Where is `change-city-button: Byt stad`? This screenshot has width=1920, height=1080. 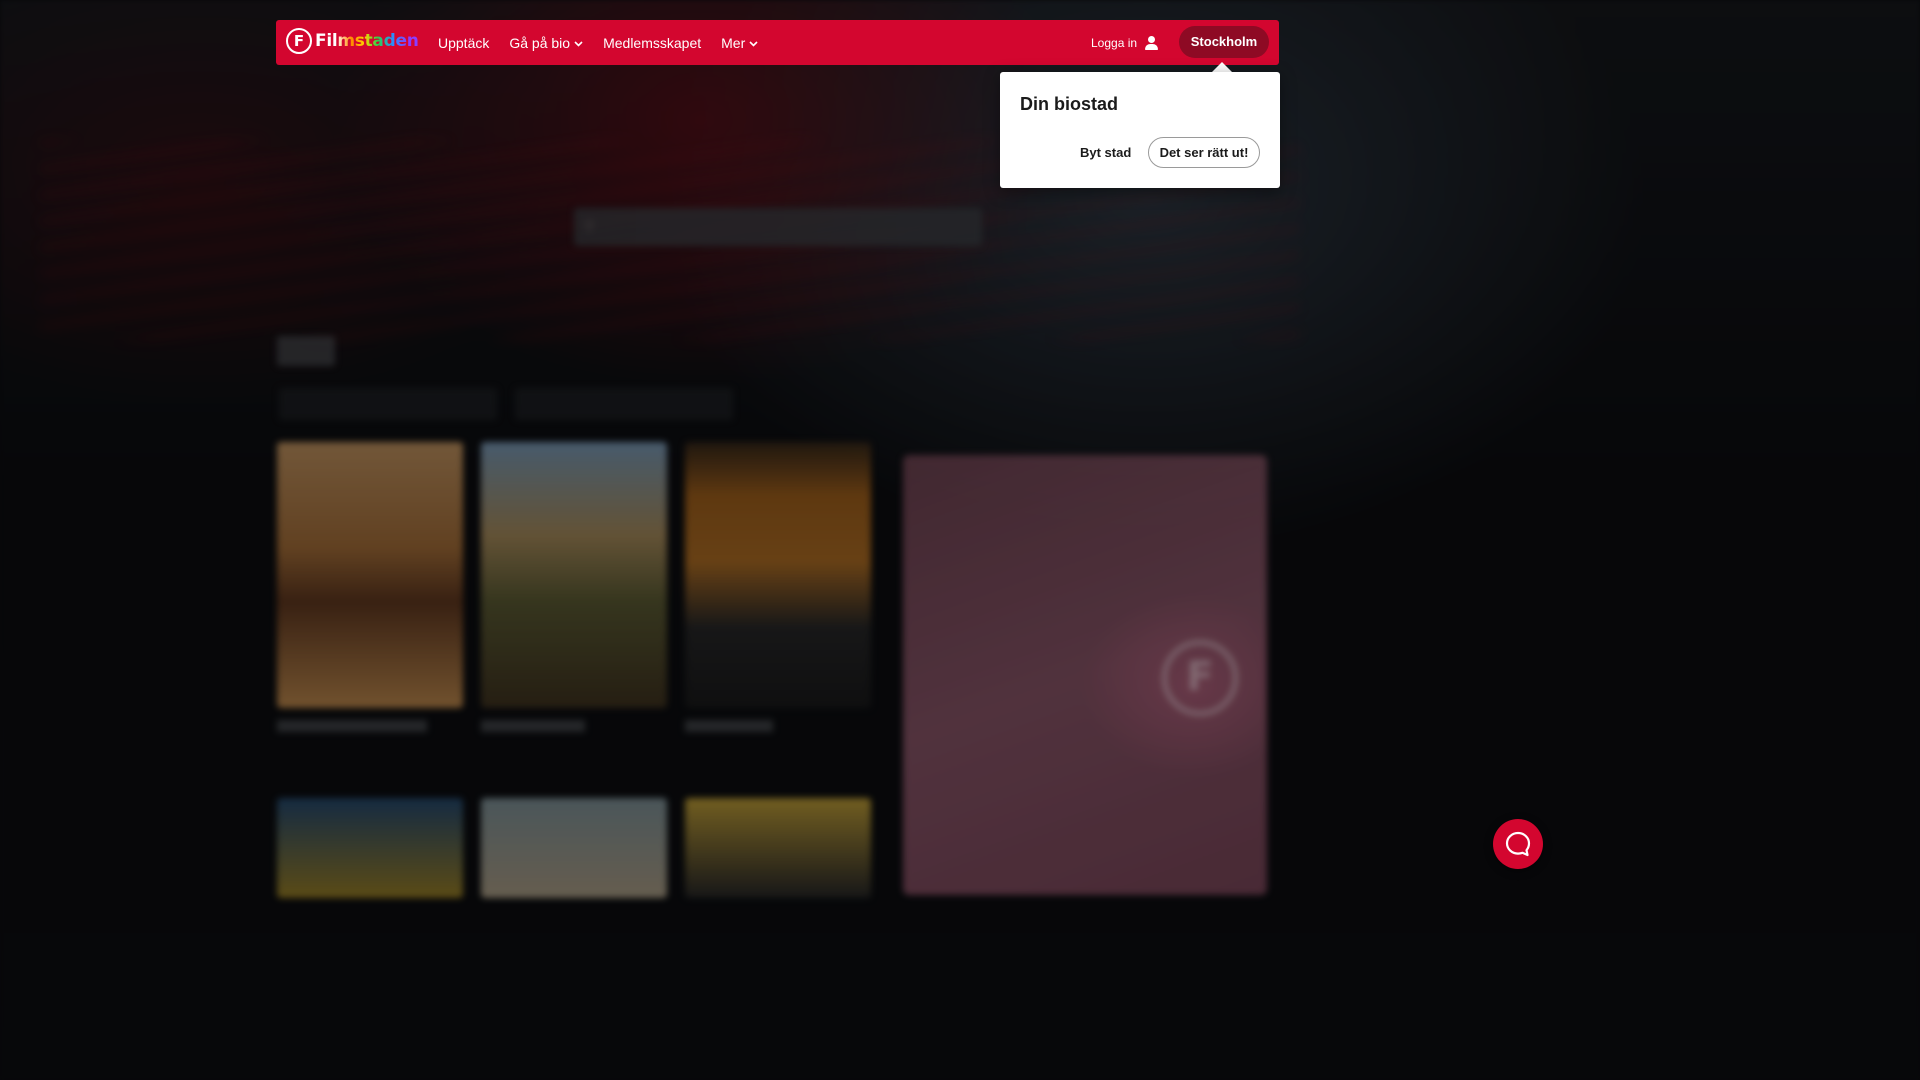
change-city-button: Byt stad is located at coordinates (1105, 152).